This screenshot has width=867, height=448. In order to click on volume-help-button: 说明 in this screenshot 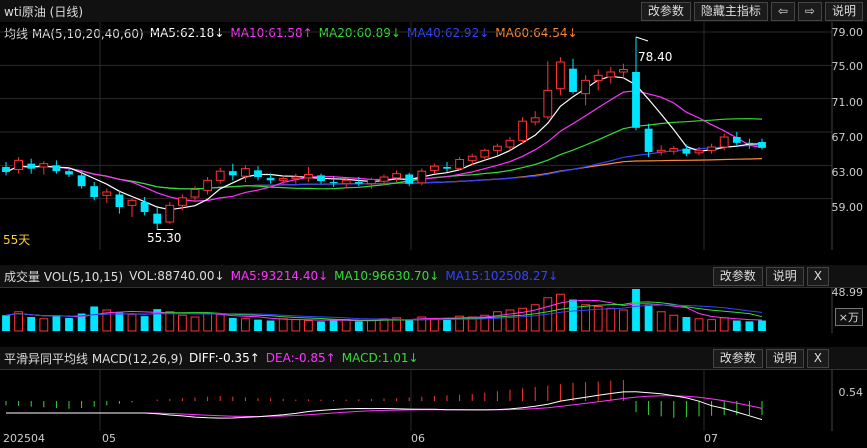, I will do `click(784, 276)`.